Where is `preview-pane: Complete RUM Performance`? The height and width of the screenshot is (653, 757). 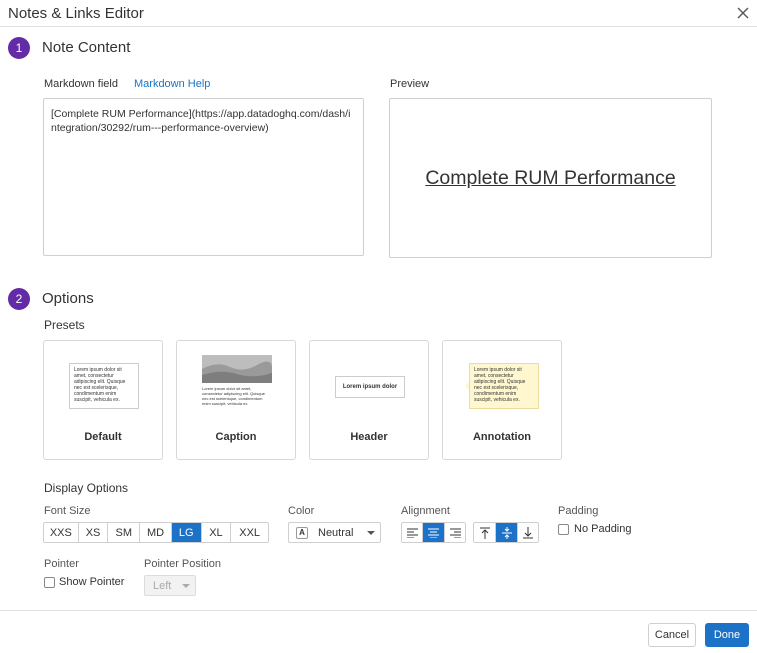 preview-pane: Complete RUM Performance is located at coordinates (550, 178).